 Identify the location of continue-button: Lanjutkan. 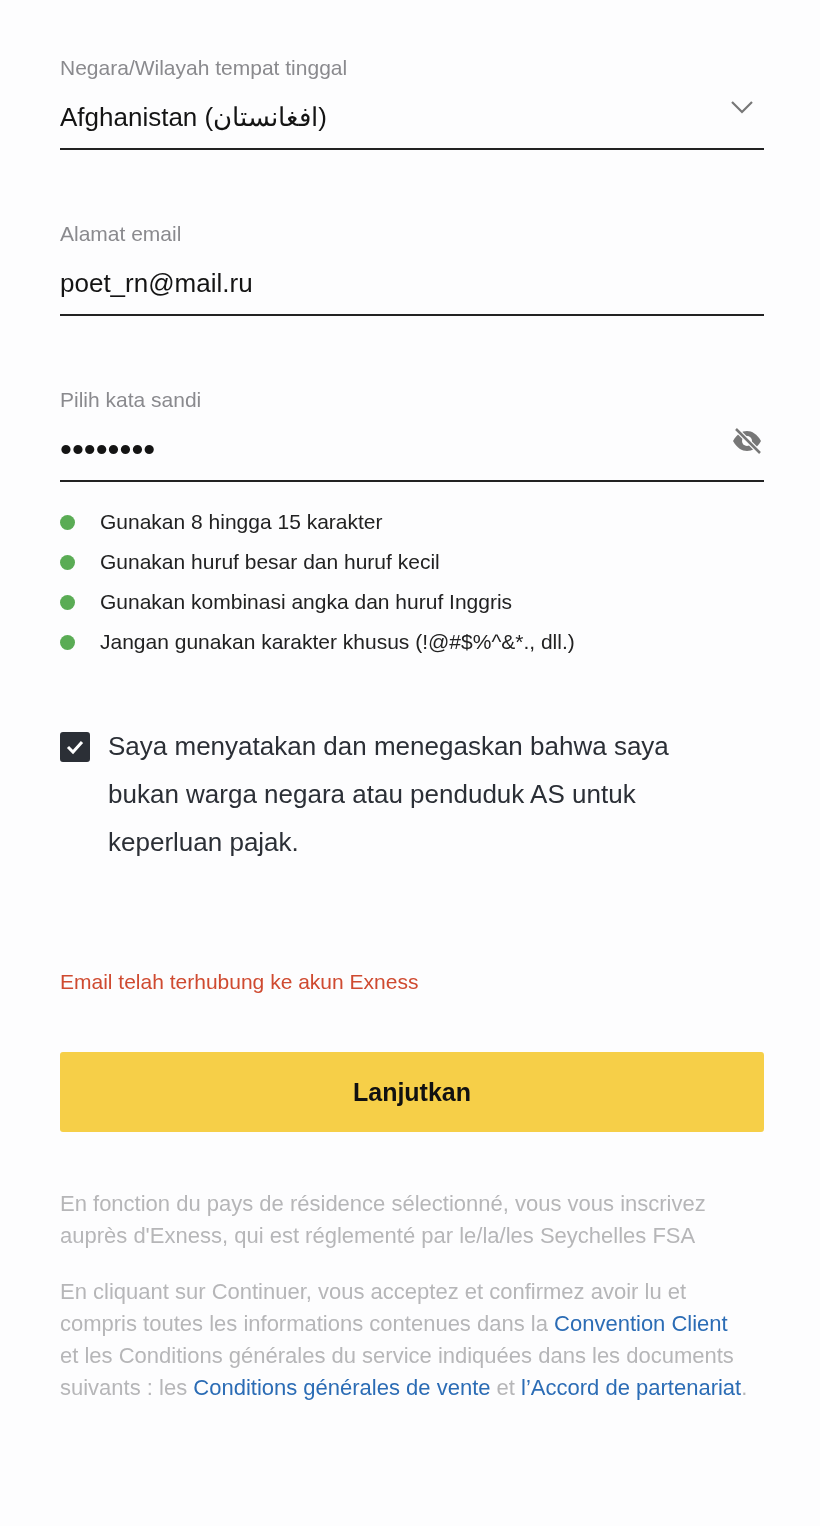
(412, 1092).